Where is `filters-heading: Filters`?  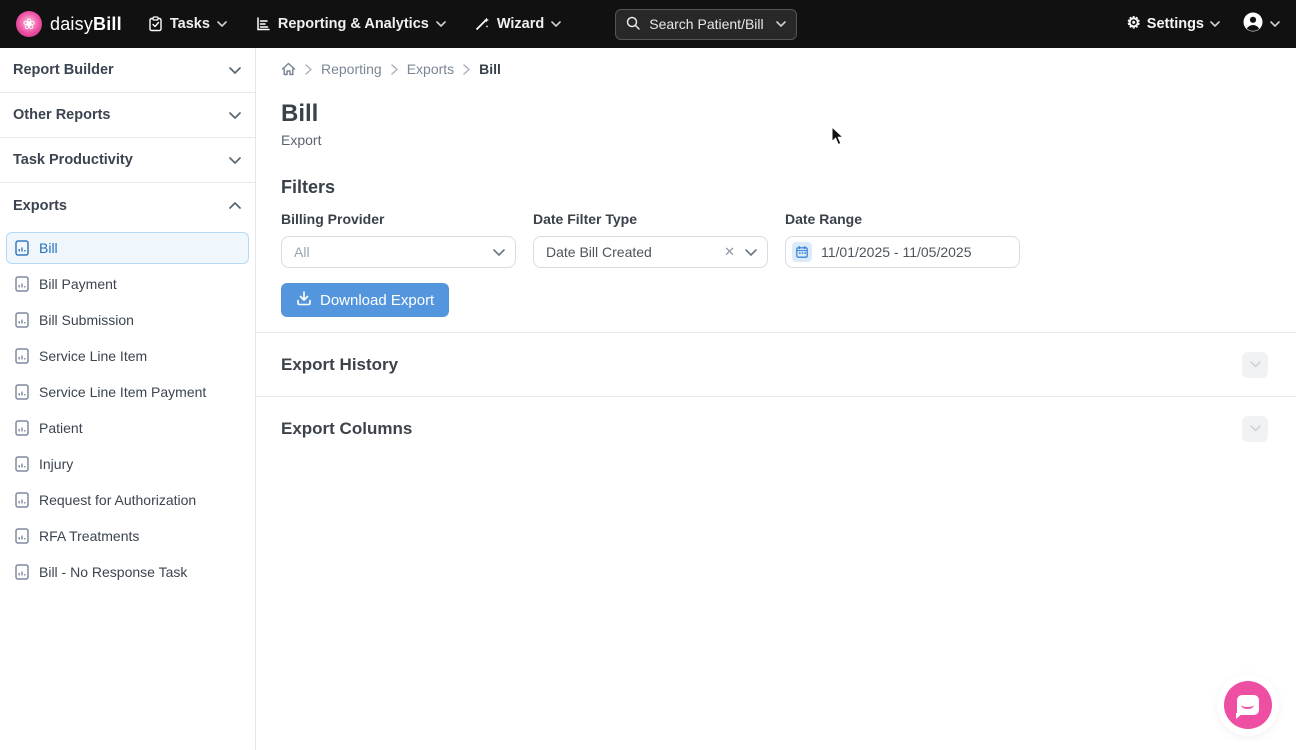 filters-heading: Filters is located at coordinates (308, 187).